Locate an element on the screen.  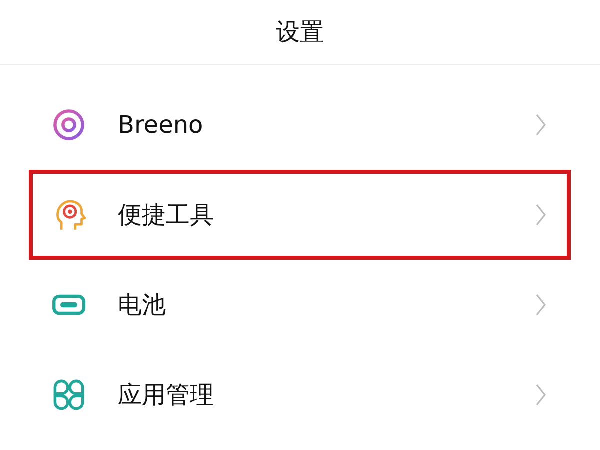
ring-icon is located at coordinates (69, 125).